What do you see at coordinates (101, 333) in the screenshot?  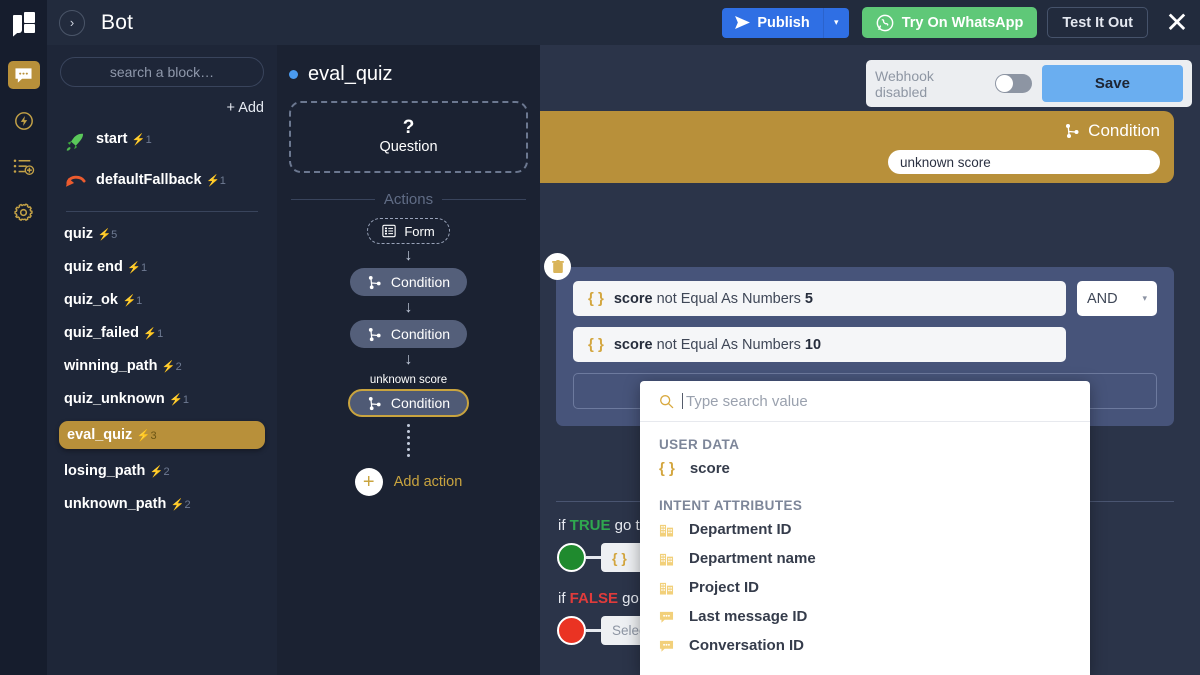 I see `sidebar-item-label: quiz_failed` at bounding box center [101, 333].